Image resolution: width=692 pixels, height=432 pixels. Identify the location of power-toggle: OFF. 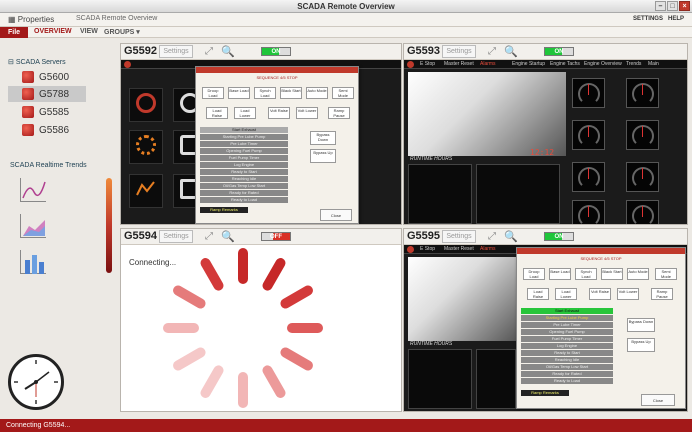
(276, 236).